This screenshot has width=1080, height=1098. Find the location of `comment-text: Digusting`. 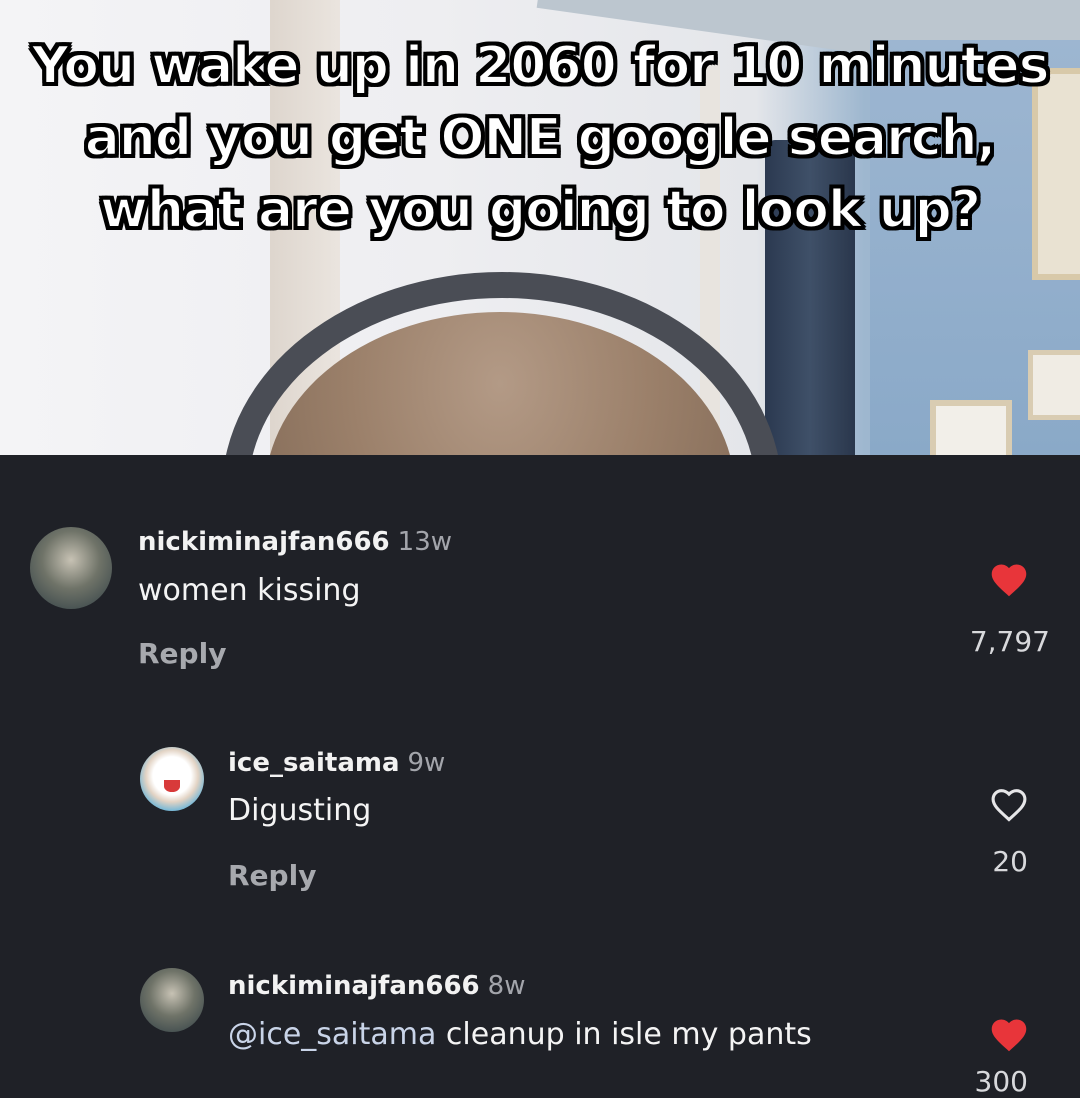

comment-text: Digusting is located at coordinates (300, 810).